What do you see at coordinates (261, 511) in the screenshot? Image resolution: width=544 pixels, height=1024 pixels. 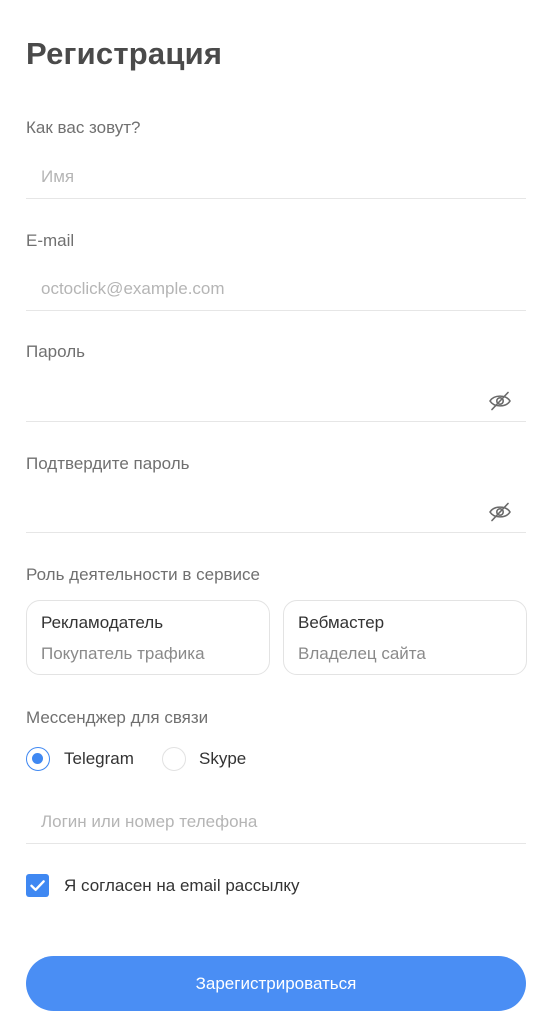 I see `confirm-password-input` at bounding box center [261, 511].